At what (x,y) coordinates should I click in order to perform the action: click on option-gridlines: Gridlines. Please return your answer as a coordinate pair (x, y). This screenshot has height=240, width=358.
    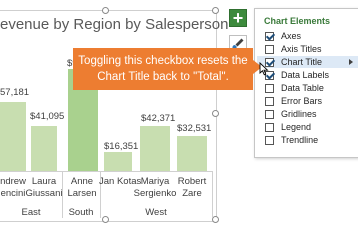
    Looking at the image, I should click on (291, 114).